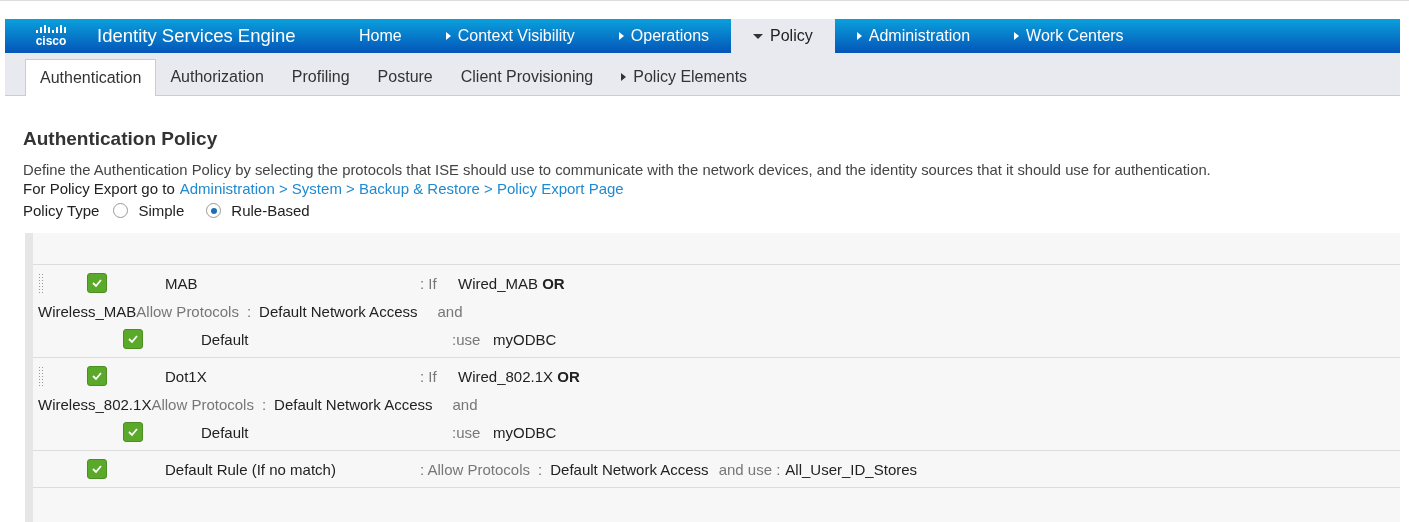 This screenshot has height=522, width=1409. I want to click on identity-source: All_User_ID_Stores, so click(851, 469).